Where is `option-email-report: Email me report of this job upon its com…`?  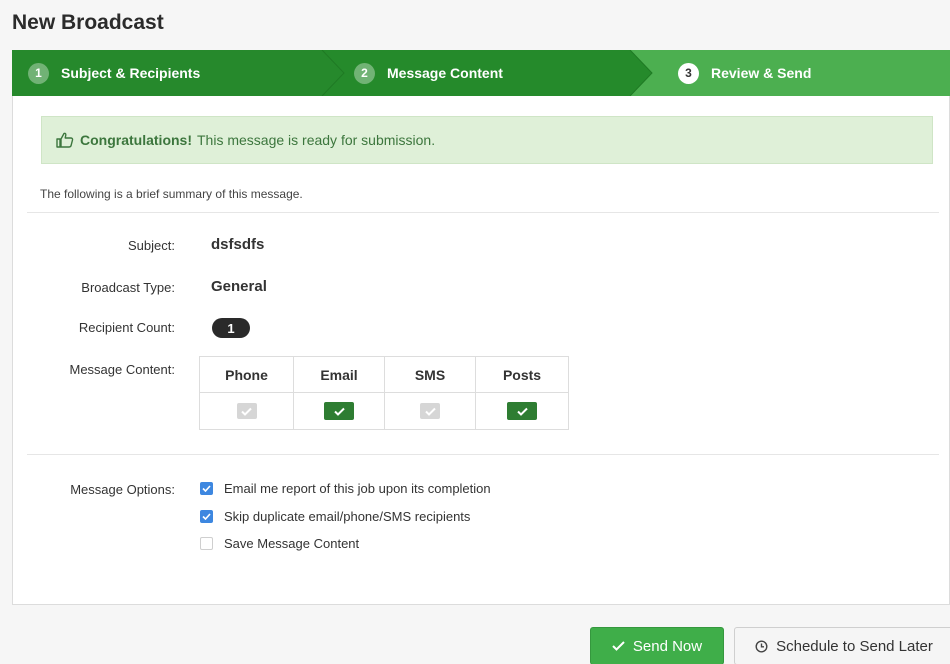
option-email-report: Email me report of this job upon its com… is located at coordinates (345, 488).